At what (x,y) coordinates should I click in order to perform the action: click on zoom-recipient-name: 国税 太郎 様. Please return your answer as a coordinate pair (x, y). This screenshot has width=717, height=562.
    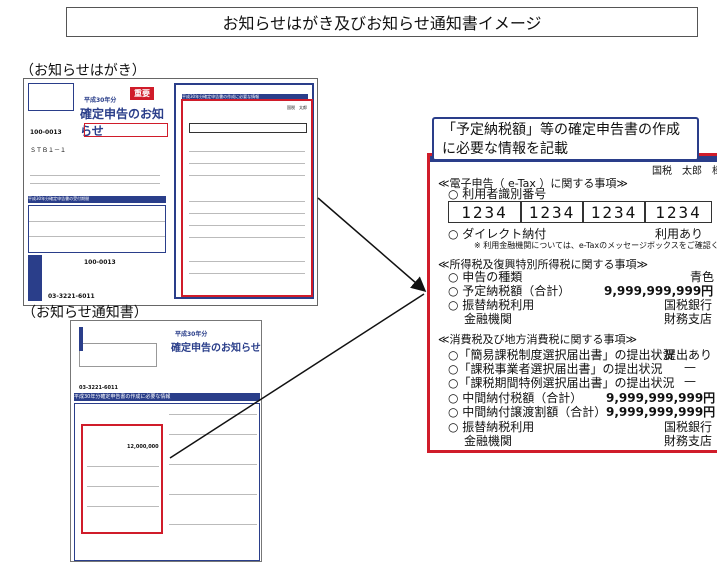
    Looking at the image, I should click on (684, 171).